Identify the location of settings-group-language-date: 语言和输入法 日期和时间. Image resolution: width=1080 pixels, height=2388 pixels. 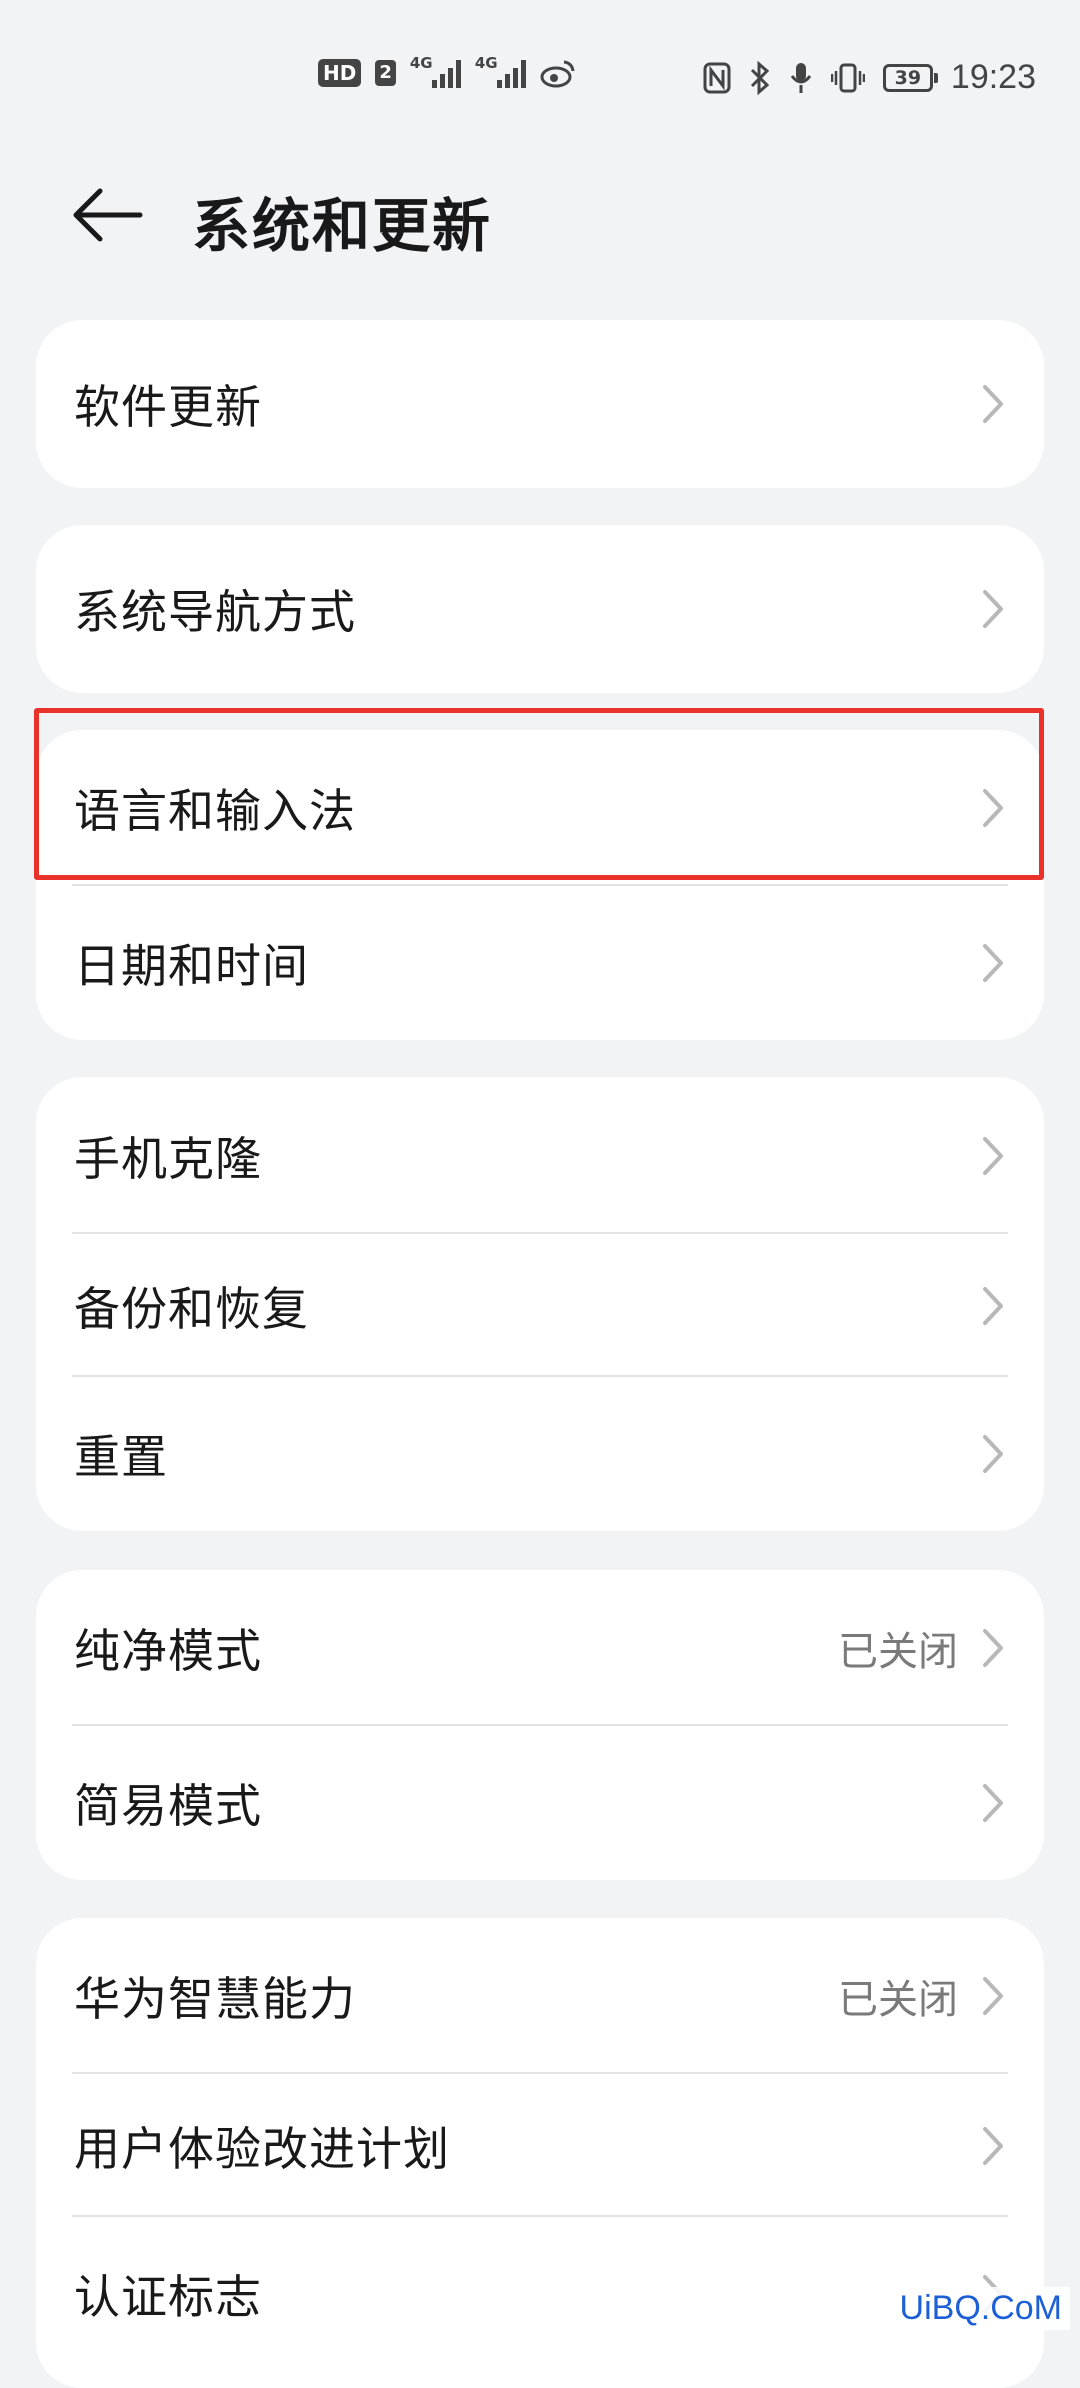
(540, 885).